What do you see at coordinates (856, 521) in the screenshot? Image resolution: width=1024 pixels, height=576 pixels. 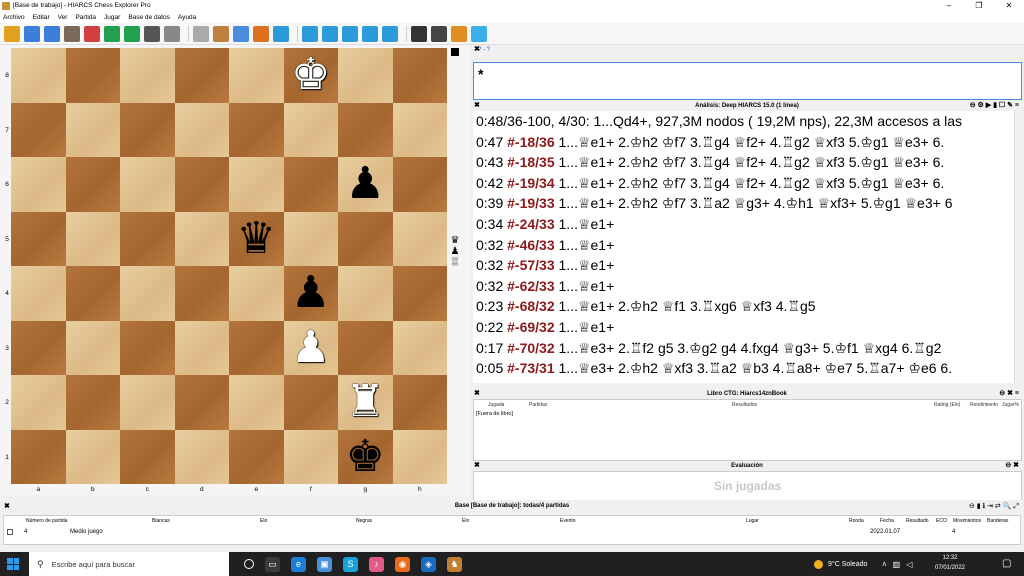 I see `col-ronda: Ronda` at bounding box center [856, 521].